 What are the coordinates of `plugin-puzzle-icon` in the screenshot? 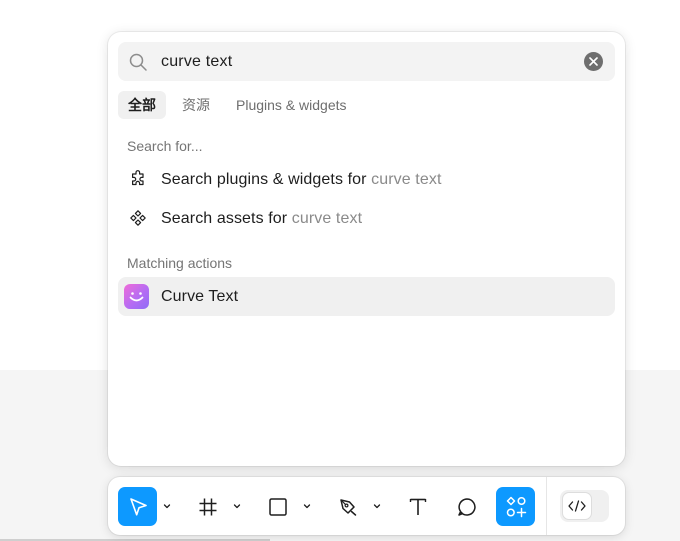 It's located at (138, 178).